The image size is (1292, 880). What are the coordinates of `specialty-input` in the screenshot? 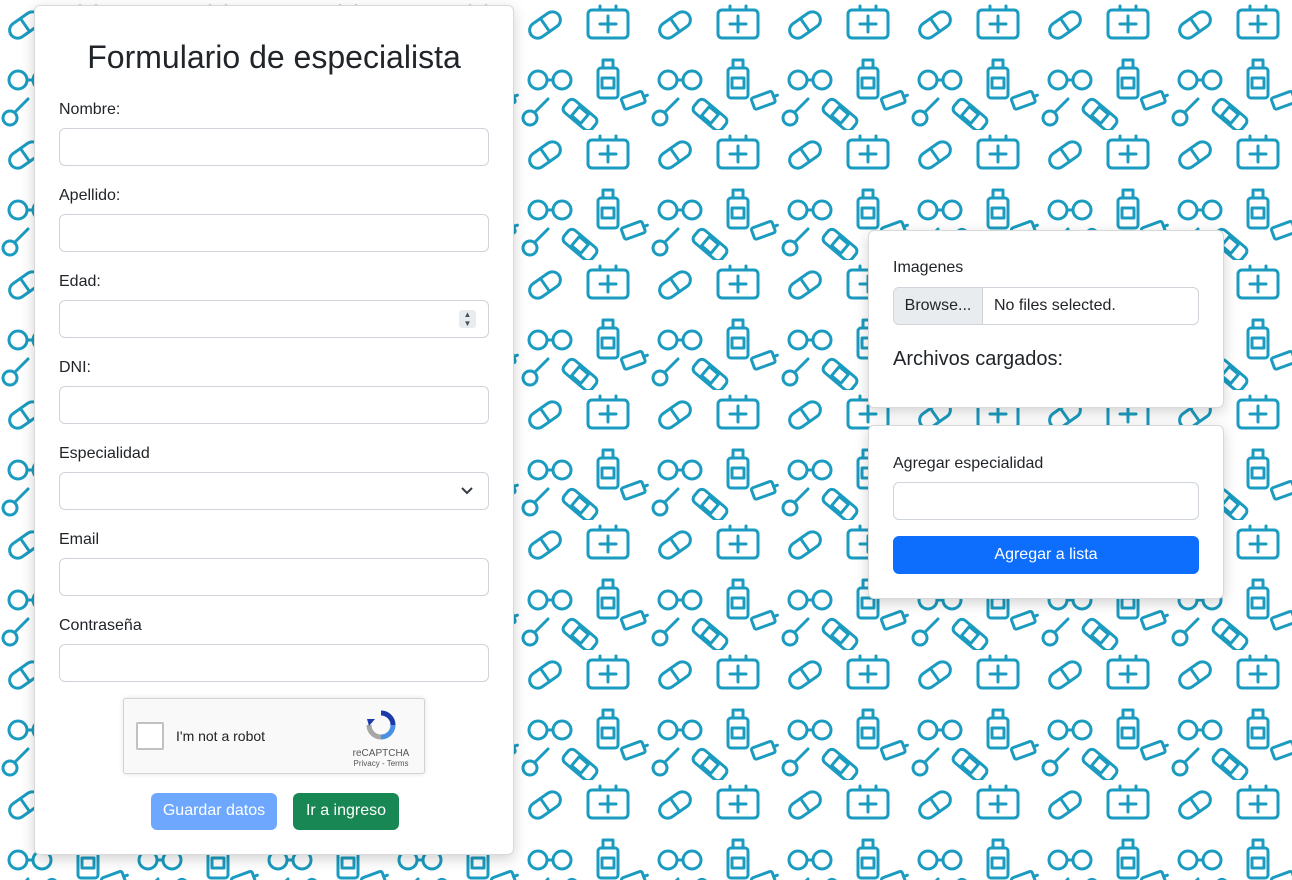 It's located at (1046, 501).